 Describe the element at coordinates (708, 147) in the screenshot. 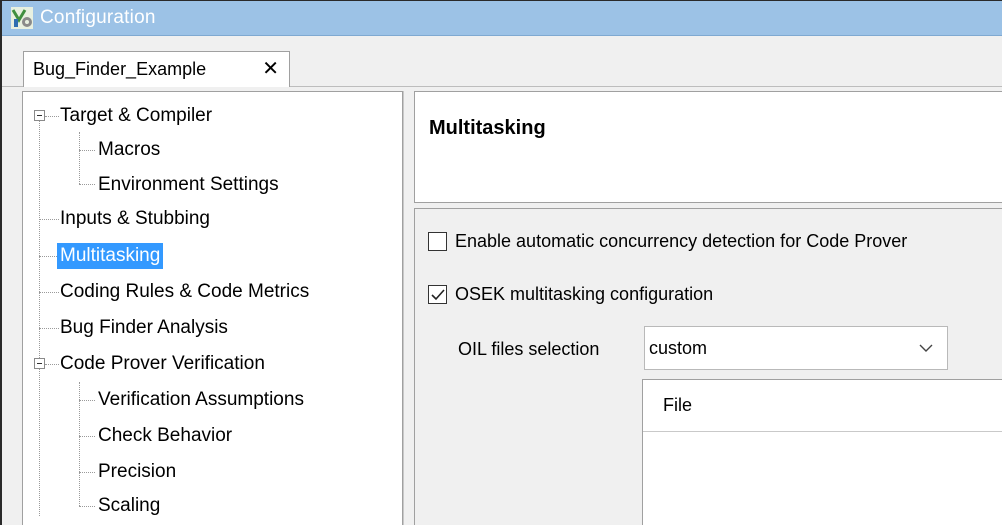

I see `panel-header: Multitasking` at that location.